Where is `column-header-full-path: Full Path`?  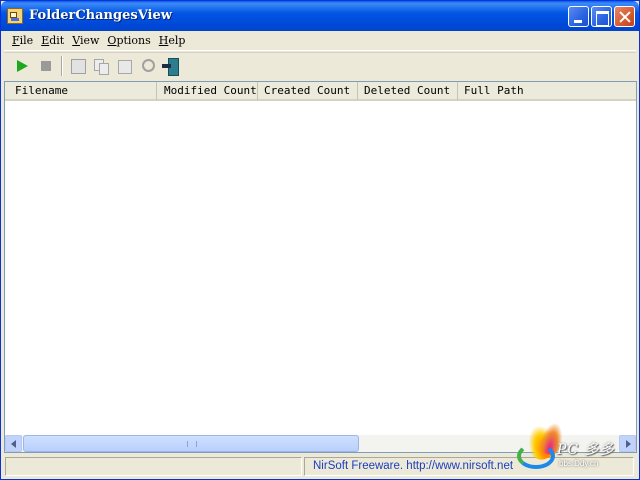
column-header-full-path: Full Path is located at coordinates (547, 91).